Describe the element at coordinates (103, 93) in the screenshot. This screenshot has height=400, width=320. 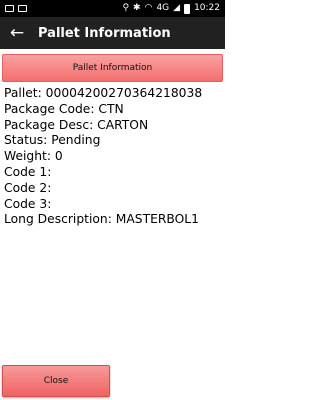
I see `detail-pallet: Pallet: 00004200270364218038` at that location.